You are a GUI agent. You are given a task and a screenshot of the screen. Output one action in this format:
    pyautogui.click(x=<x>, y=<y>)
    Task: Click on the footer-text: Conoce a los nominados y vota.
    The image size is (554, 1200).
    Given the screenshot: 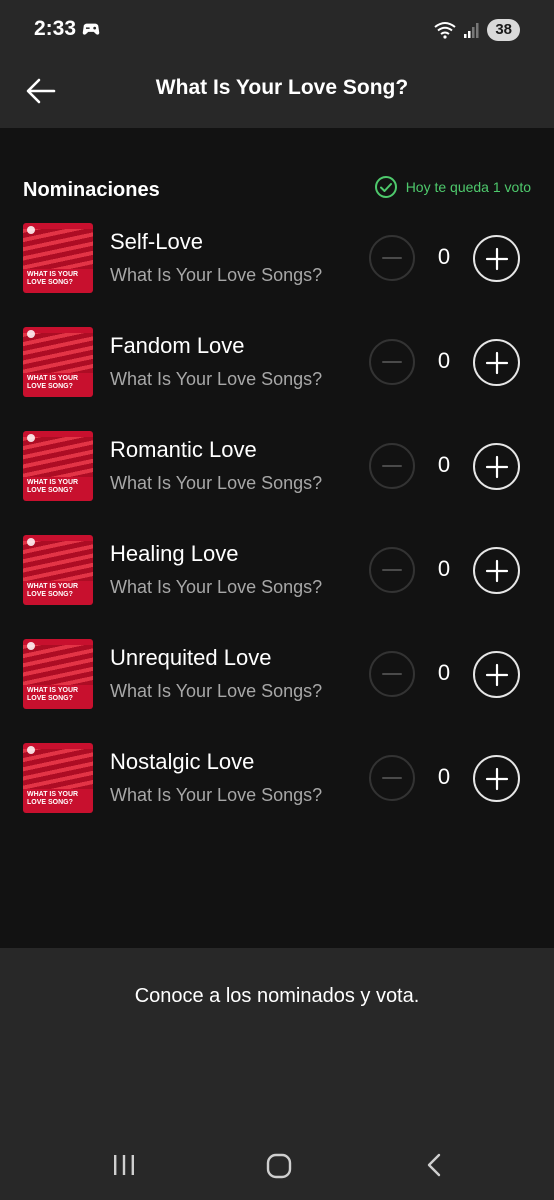 What is the action you would take?
    pyautogui.click(x=277, y=996)
    